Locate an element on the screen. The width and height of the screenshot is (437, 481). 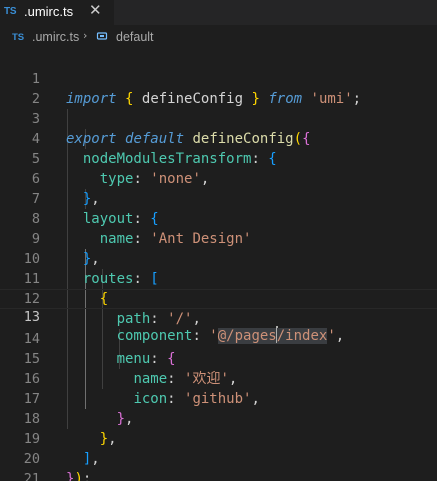
code-line: 11 { is located at coordinates (218, 278).